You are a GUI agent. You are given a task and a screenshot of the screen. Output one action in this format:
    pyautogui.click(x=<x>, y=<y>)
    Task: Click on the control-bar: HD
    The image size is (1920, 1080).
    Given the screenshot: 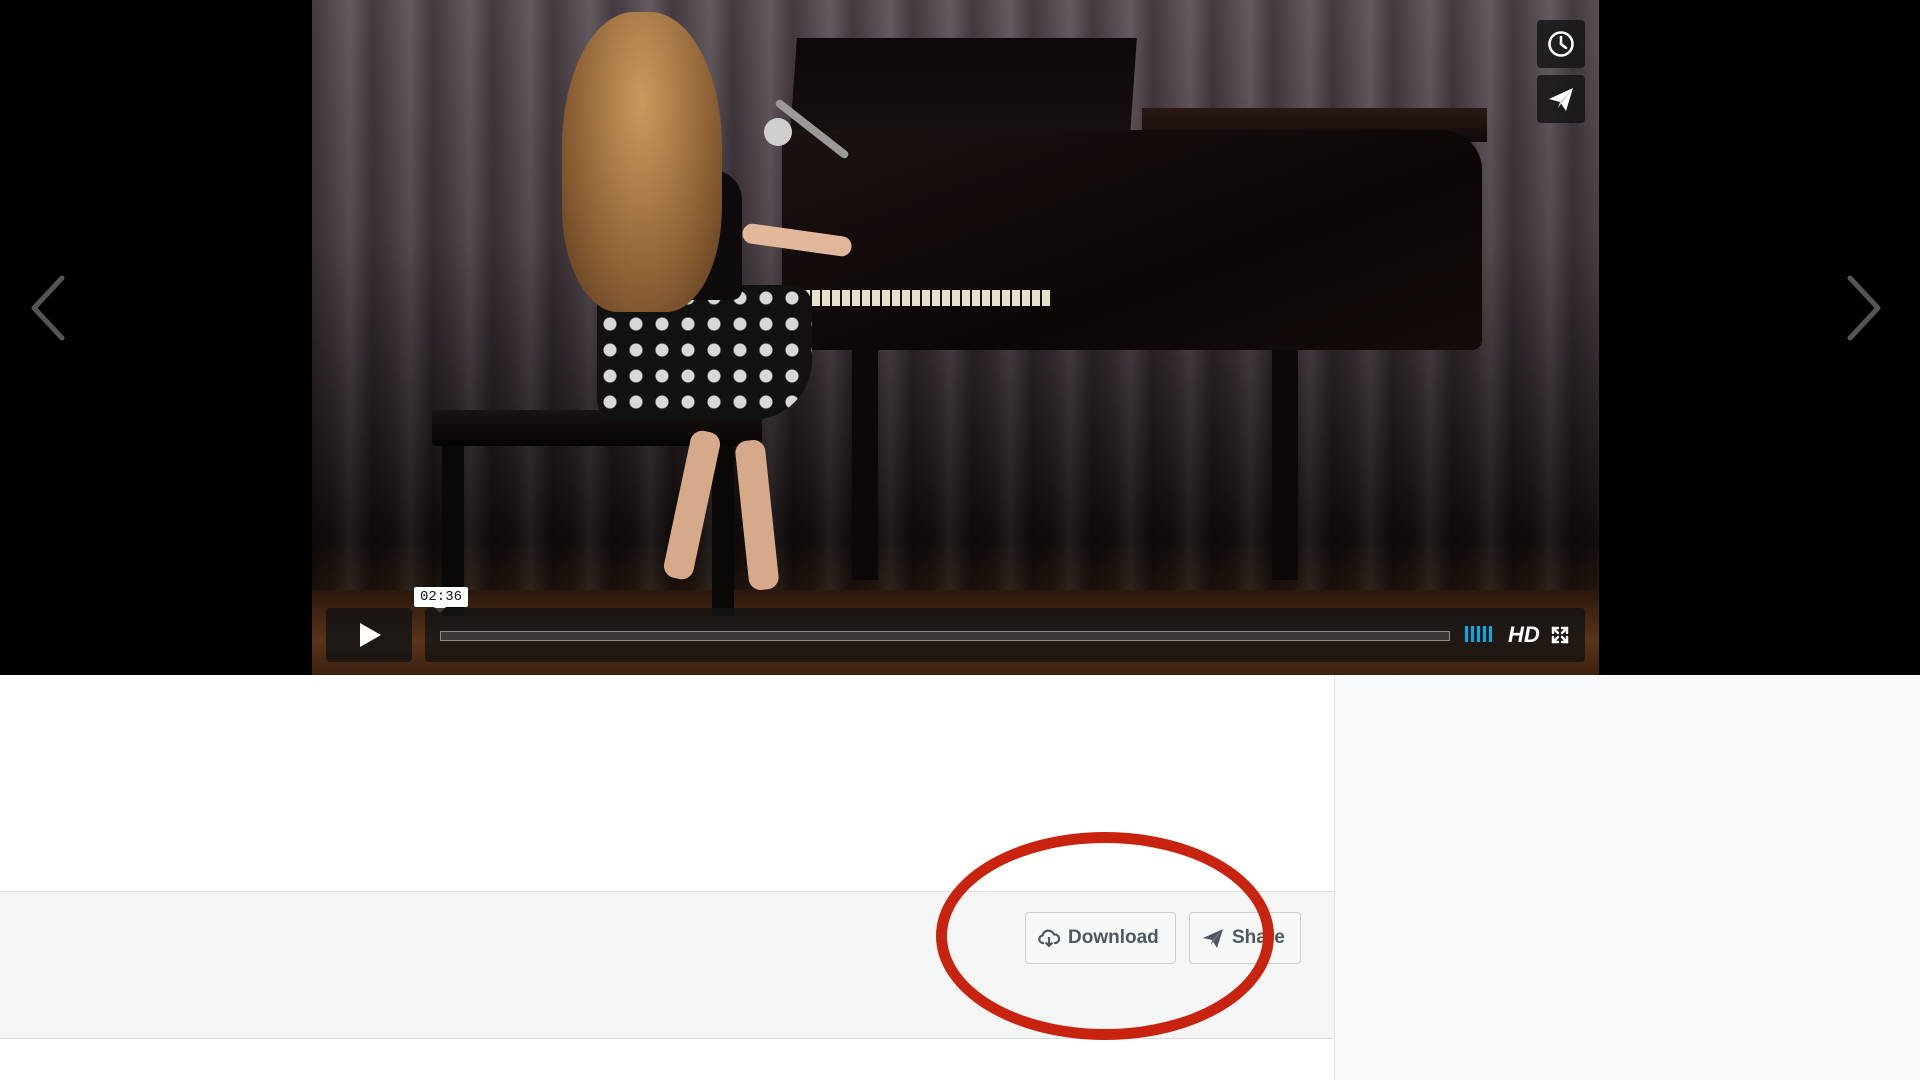 What is the action you would take?
    pyautogui.click(x=1005, y=635)
    